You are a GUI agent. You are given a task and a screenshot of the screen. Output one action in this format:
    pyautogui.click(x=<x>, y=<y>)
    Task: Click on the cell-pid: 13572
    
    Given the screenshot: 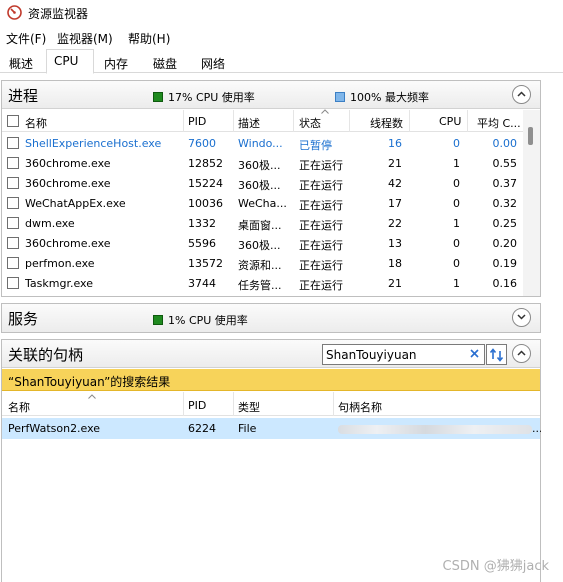 What is the action you would take?
    pyautogui.click(x=205, y=263)
    